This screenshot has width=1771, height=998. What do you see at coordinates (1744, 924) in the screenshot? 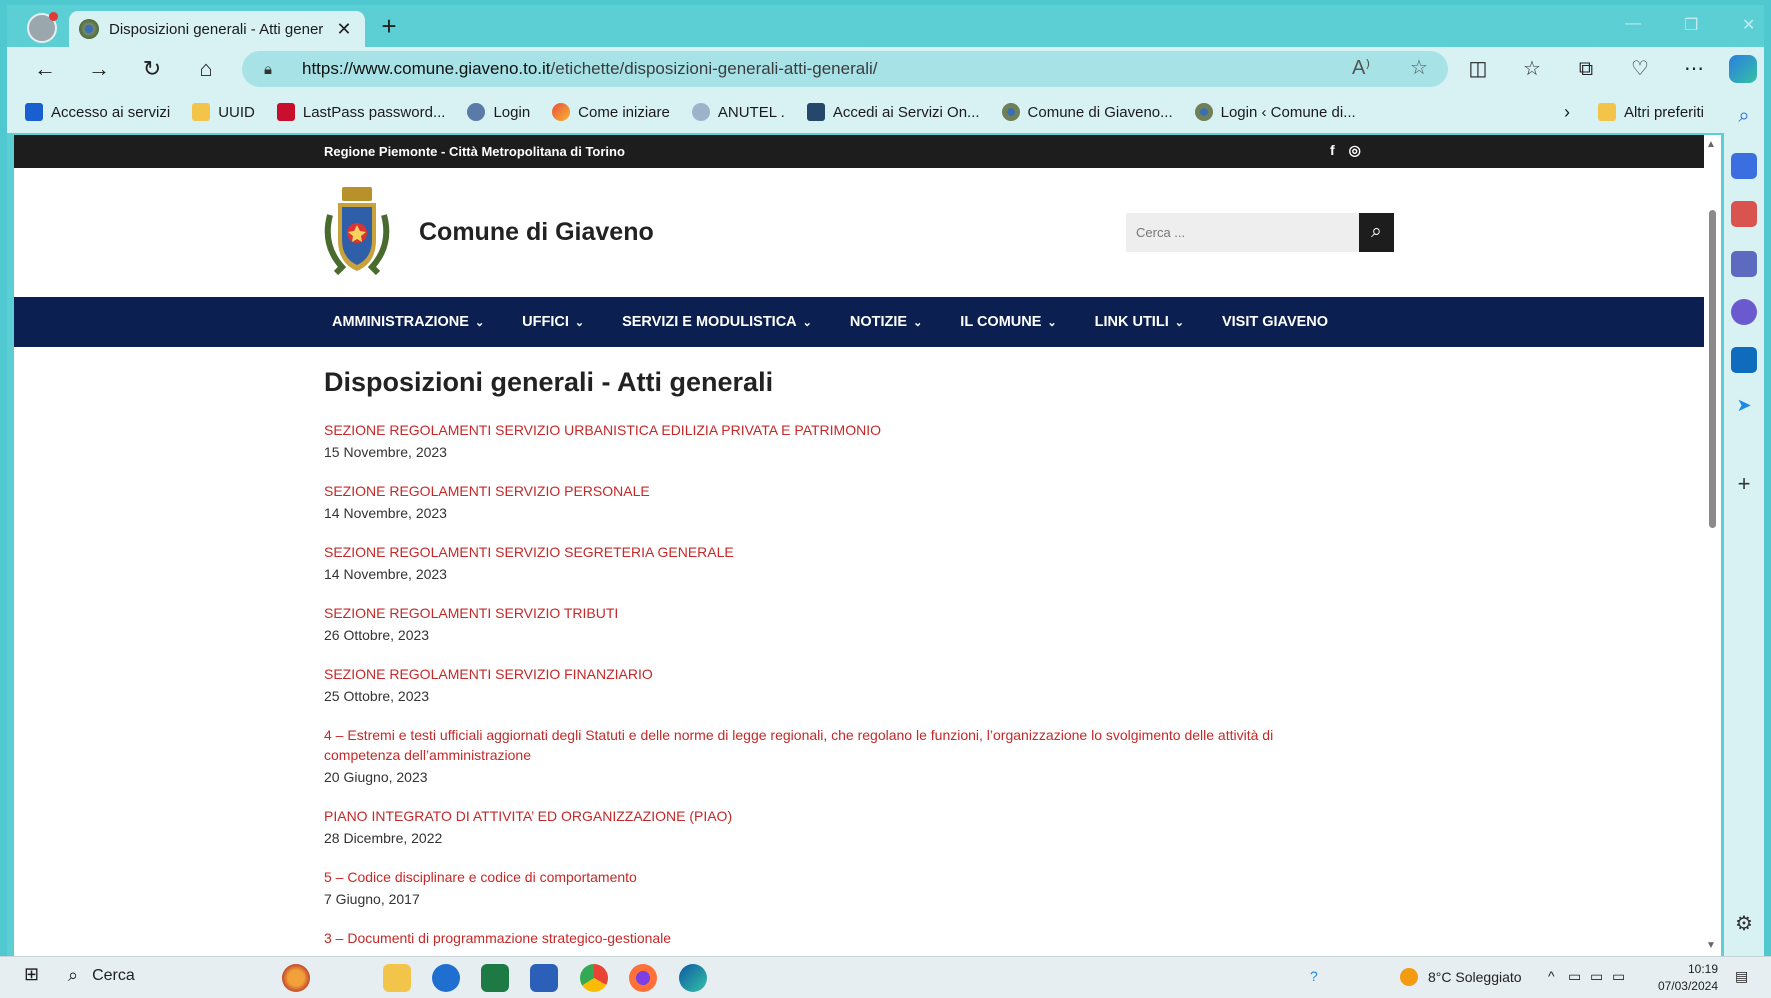
I see `settings-gear-icon: ⚙` at bounding box center [1744, 924].